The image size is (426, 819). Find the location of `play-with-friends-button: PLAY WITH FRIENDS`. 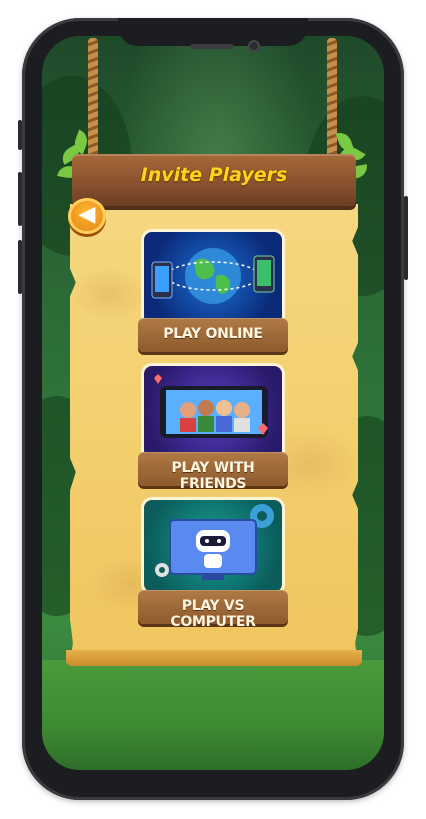

play-with-friends-button: PLAY WITH FRIENDS is located at coordinates (213, 472).